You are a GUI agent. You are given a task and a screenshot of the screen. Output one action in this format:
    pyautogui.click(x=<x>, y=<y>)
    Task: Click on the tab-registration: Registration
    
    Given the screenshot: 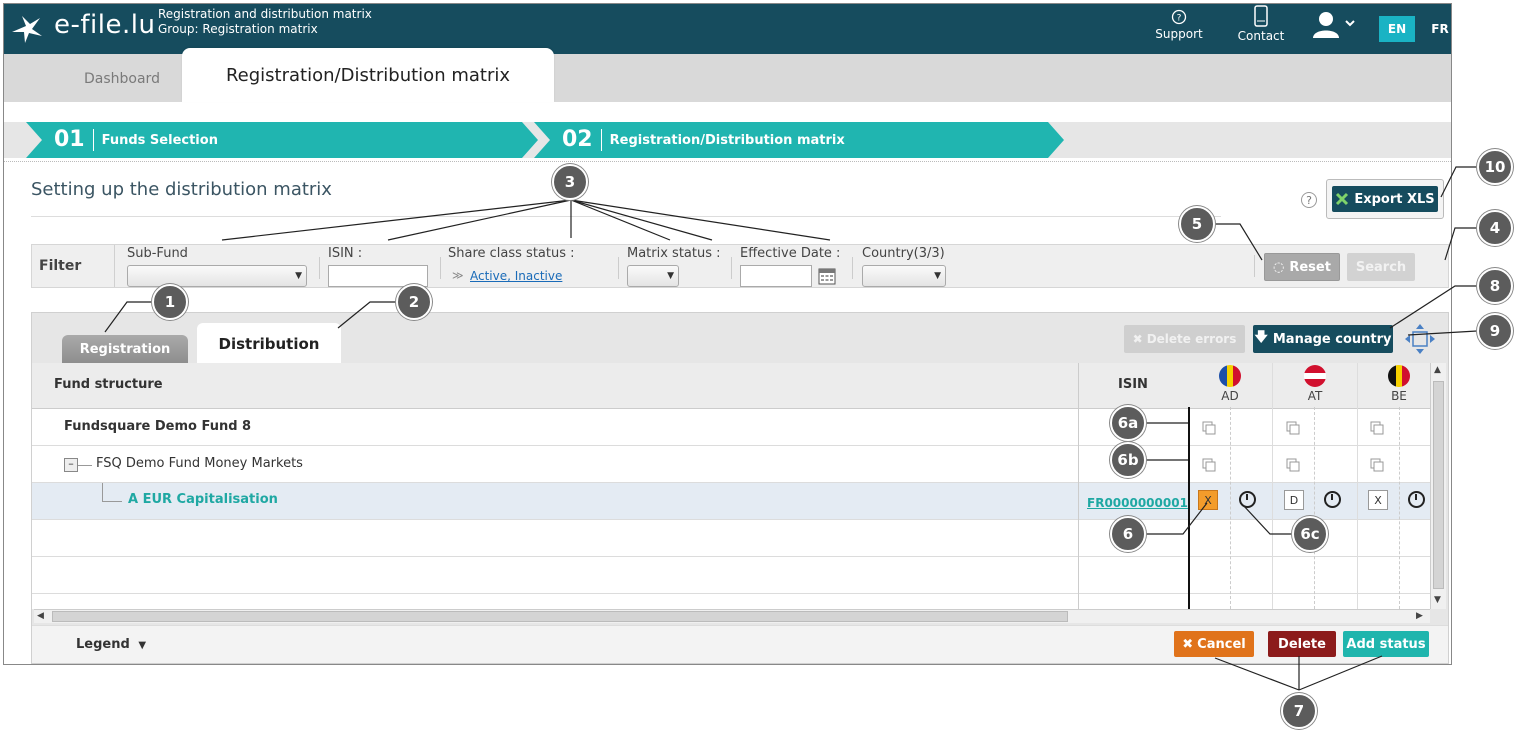 What is the action you would take?
    pyautogui.click(x=125, y=349)
    